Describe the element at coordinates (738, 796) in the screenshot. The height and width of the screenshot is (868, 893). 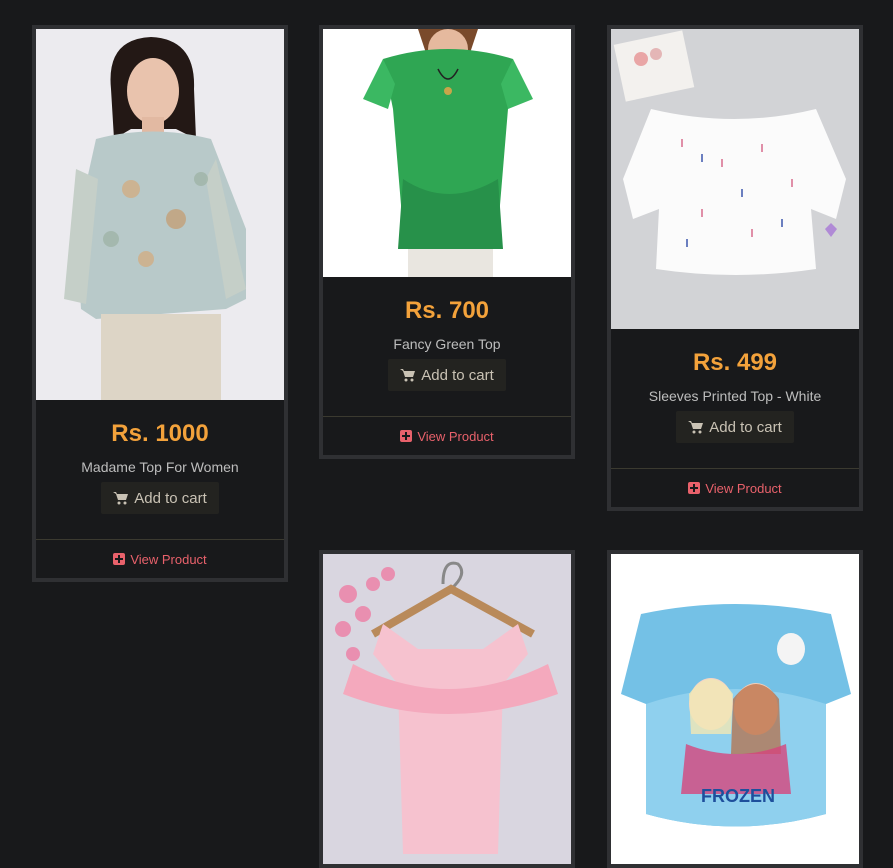
I see `svg-text: FROZEN` at that location.